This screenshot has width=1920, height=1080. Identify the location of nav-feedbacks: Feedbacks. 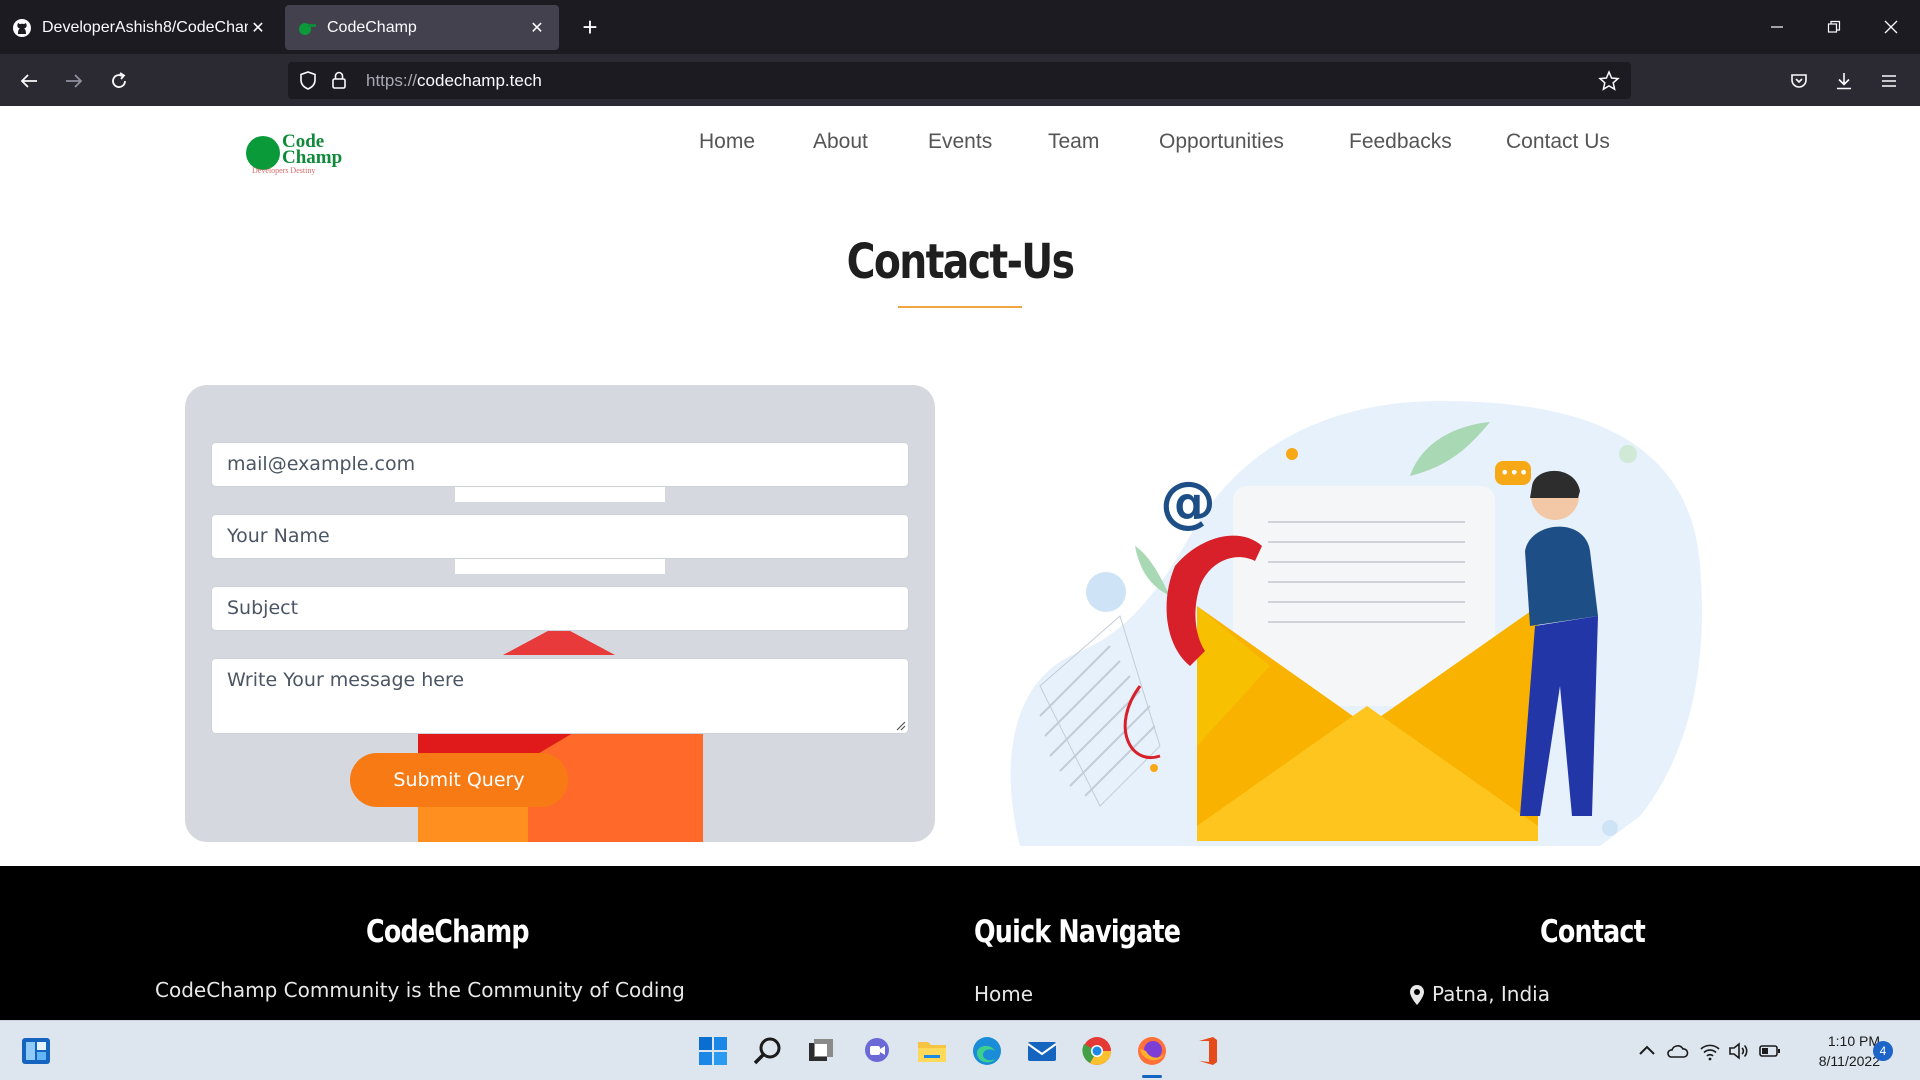
(1400, 142).